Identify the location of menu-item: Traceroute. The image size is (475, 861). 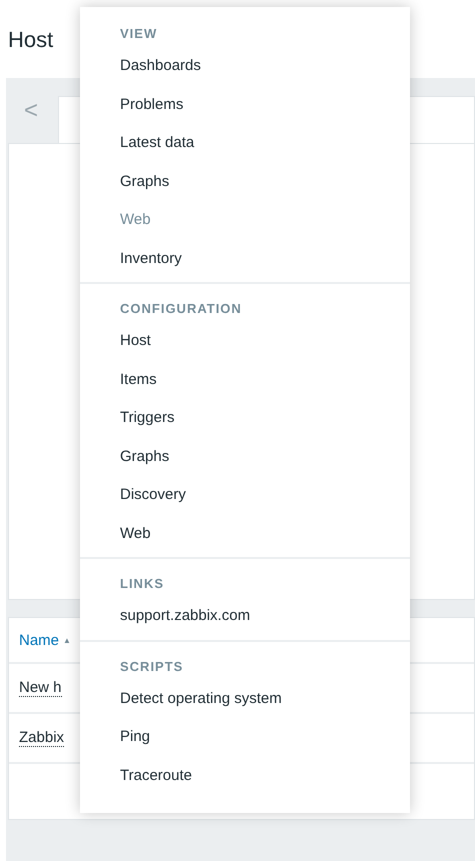
(156, 775).